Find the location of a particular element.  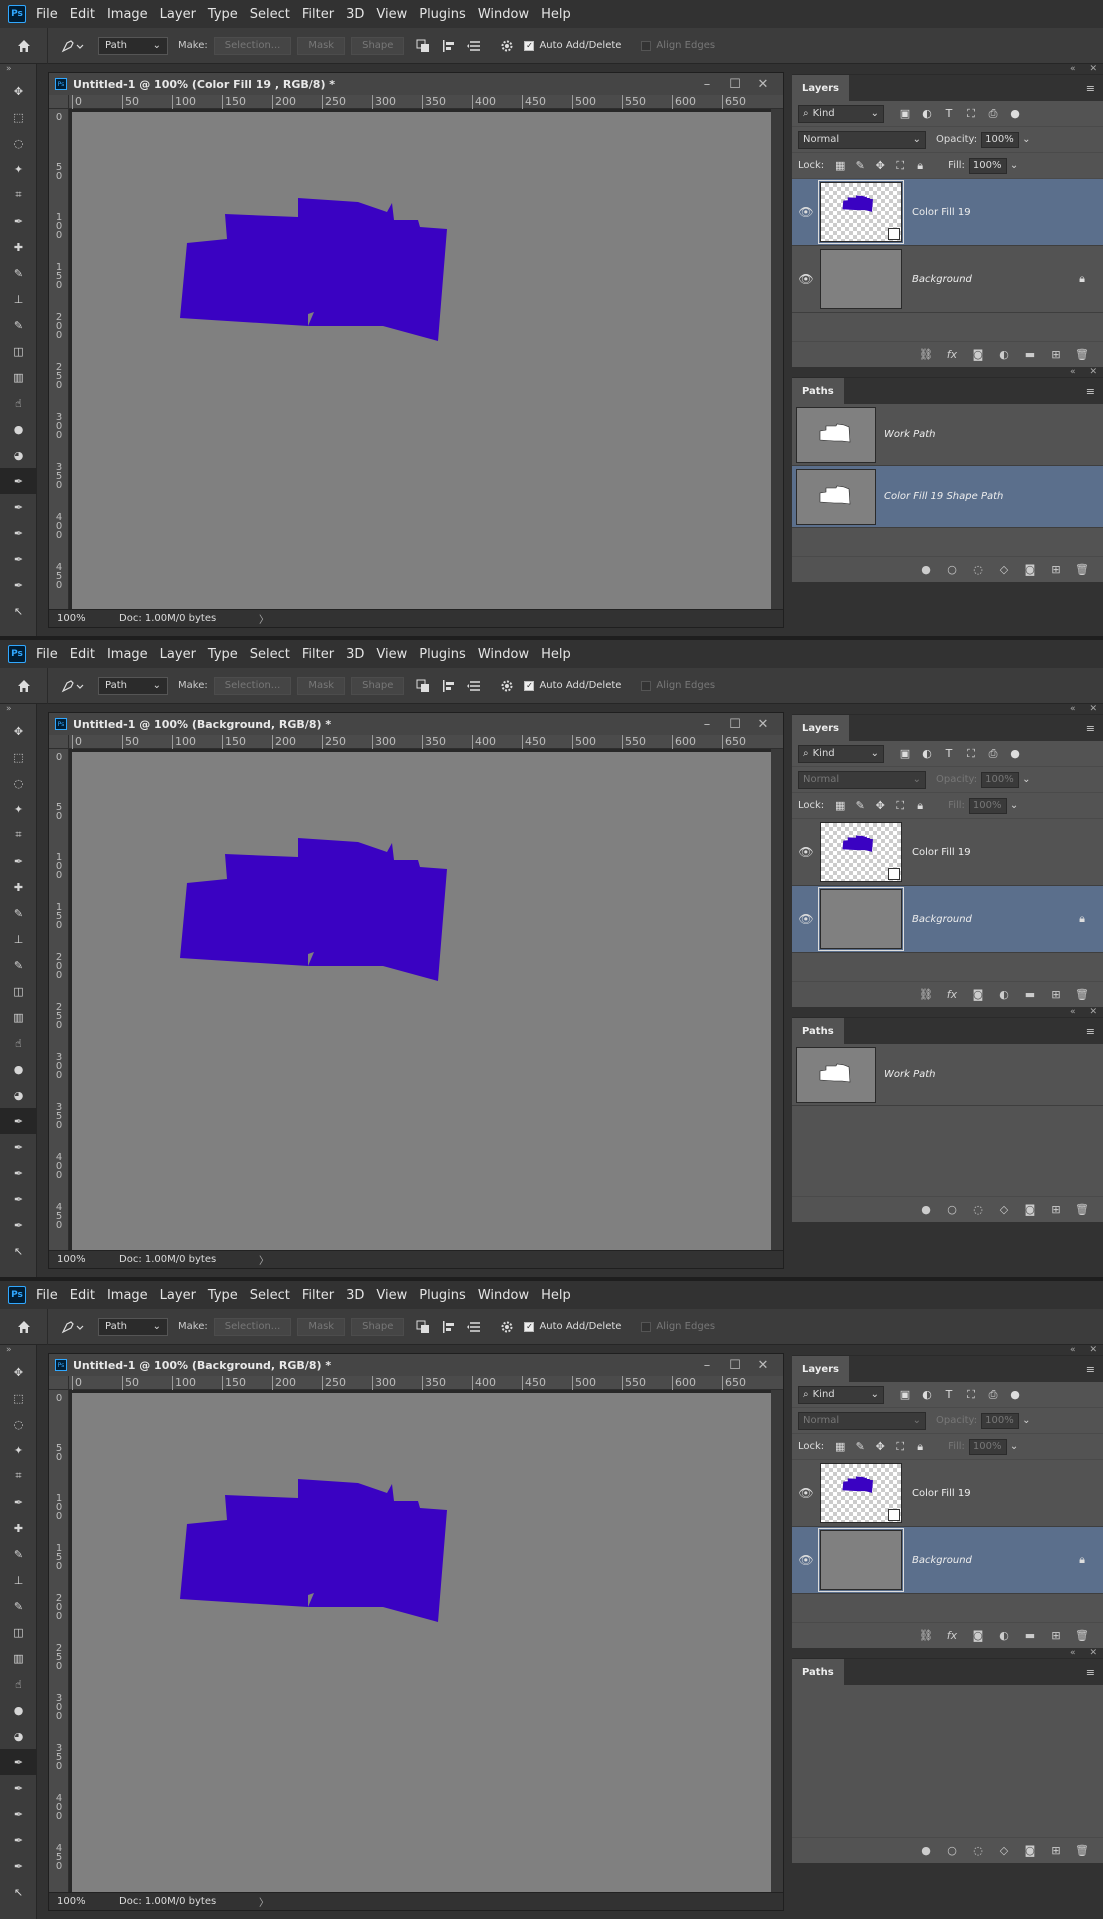

settings-button is located at coordinates (507, 686).